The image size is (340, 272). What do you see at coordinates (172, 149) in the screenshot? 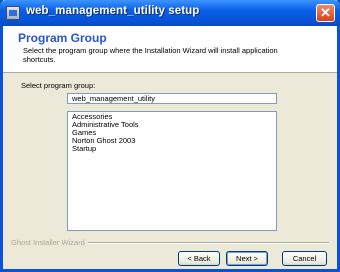
I see `list-item: Startup` at bounding box center [172, 149].